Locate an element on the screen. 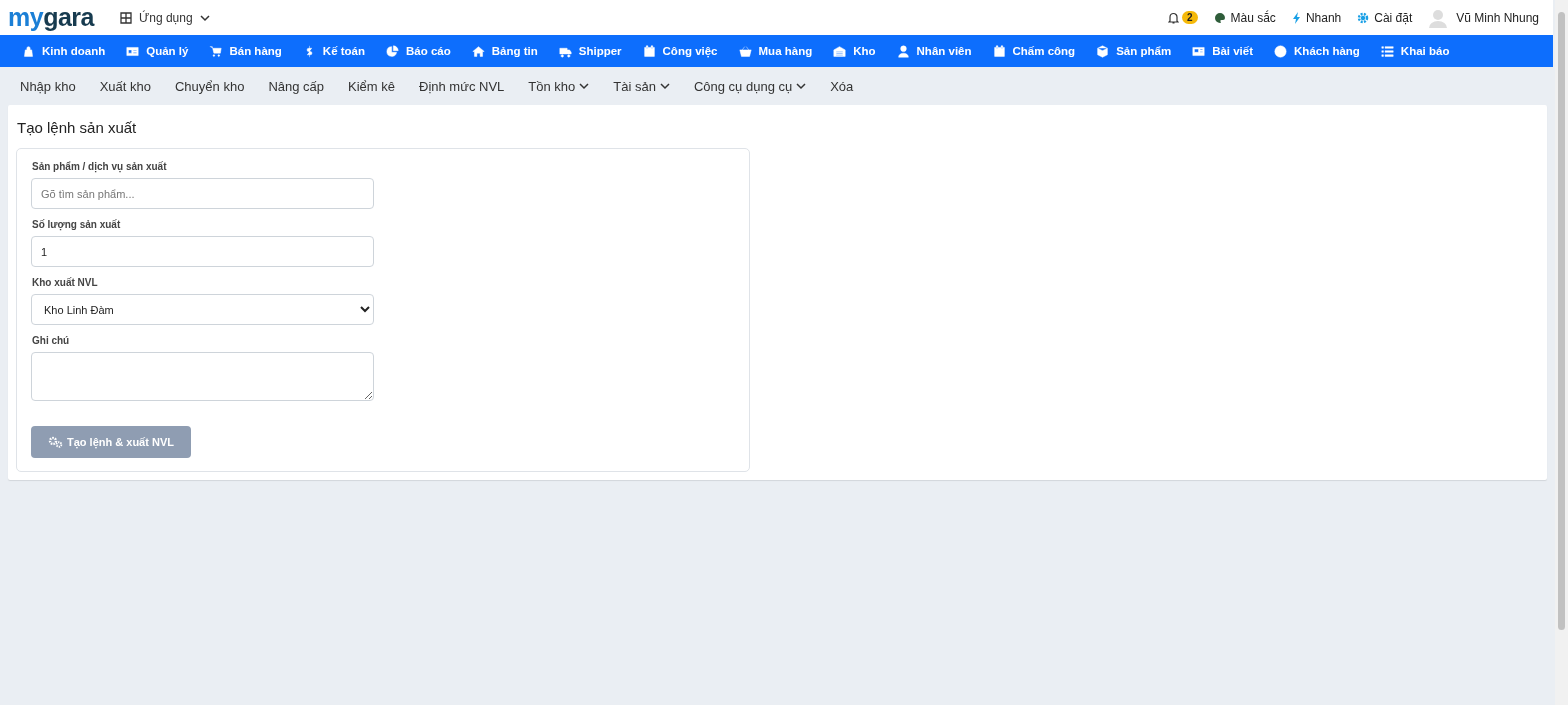 Image resolution: width=1568 pixels, height=705 pixels. notification-badge: 2 is located at coordinates (1189, 17).